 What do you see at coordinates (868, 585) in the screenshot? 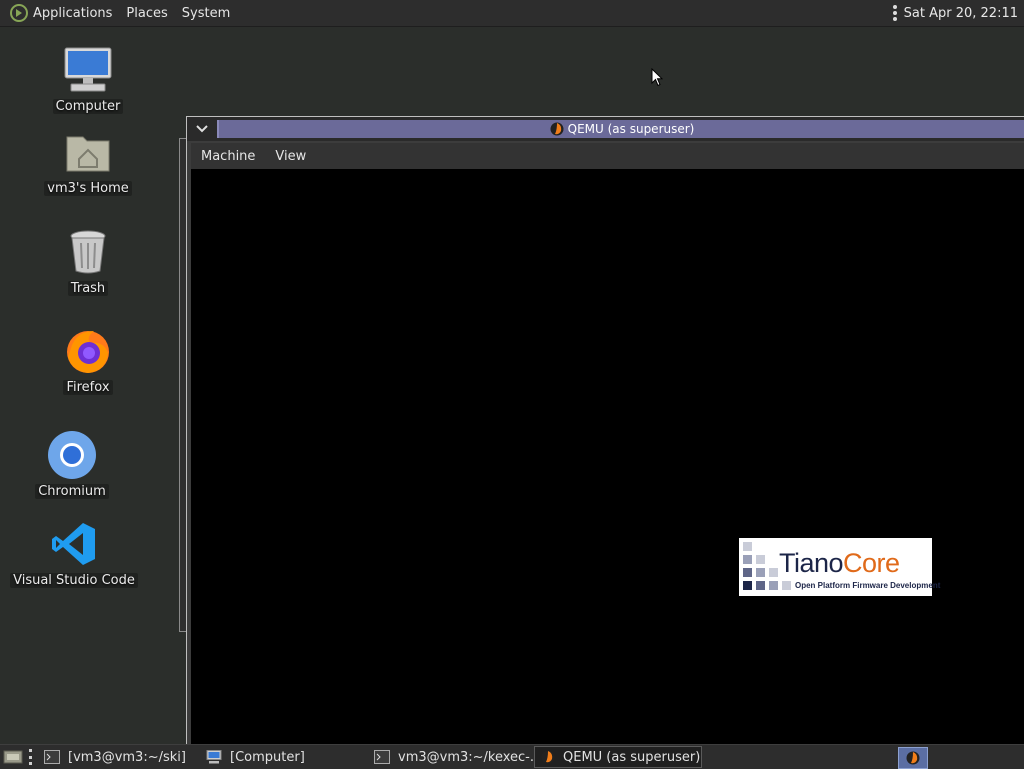
I see `tianocore-tagline: Open Platform Firmware Development` at bounding box center [868, 585].